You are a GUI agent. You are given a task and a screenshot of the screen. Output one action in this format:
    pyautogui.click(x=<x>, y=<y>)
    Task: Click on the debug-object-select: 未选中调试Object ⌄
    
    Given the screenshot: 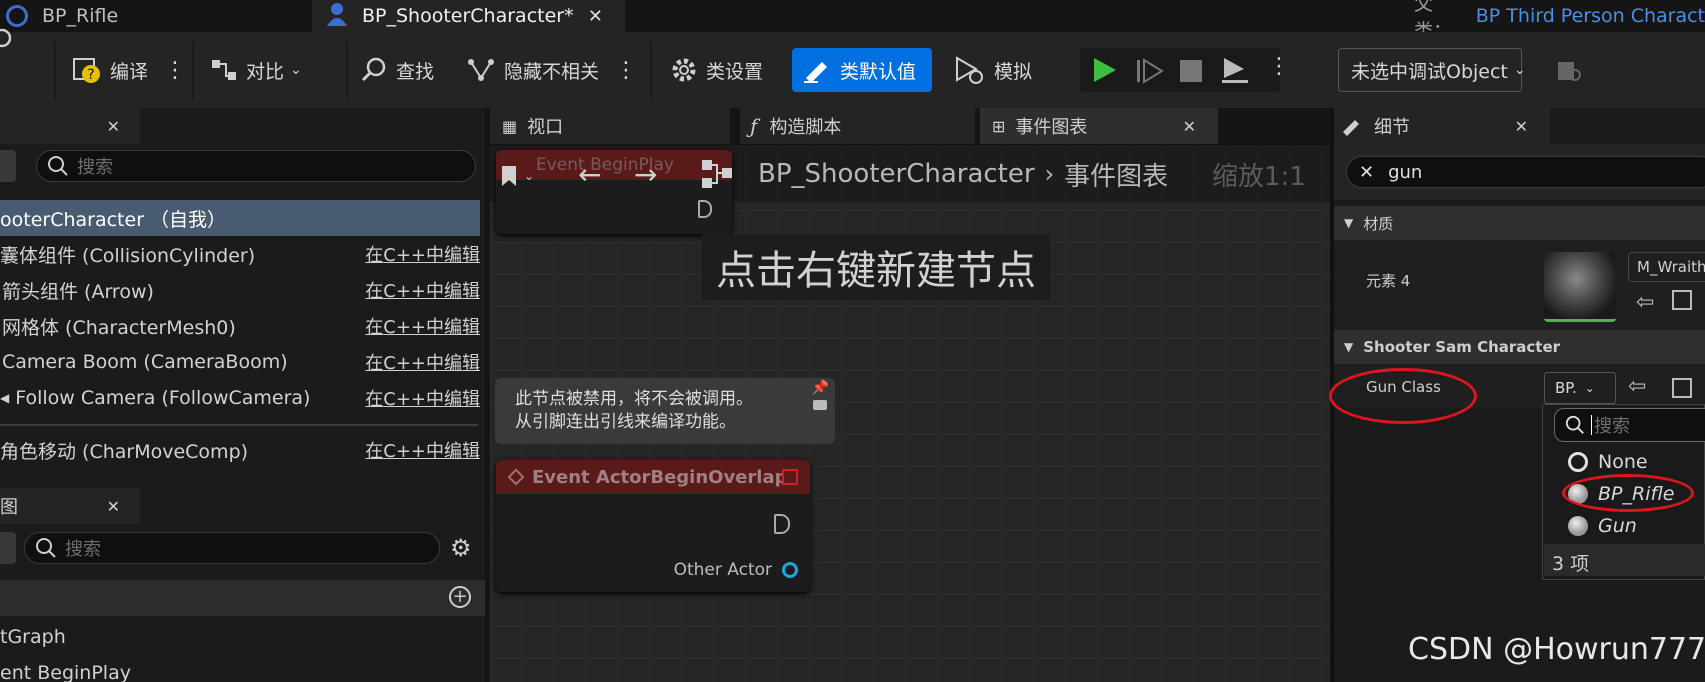 What is the action you would take?
    pyautogui.click(x=1432, y=70)
    